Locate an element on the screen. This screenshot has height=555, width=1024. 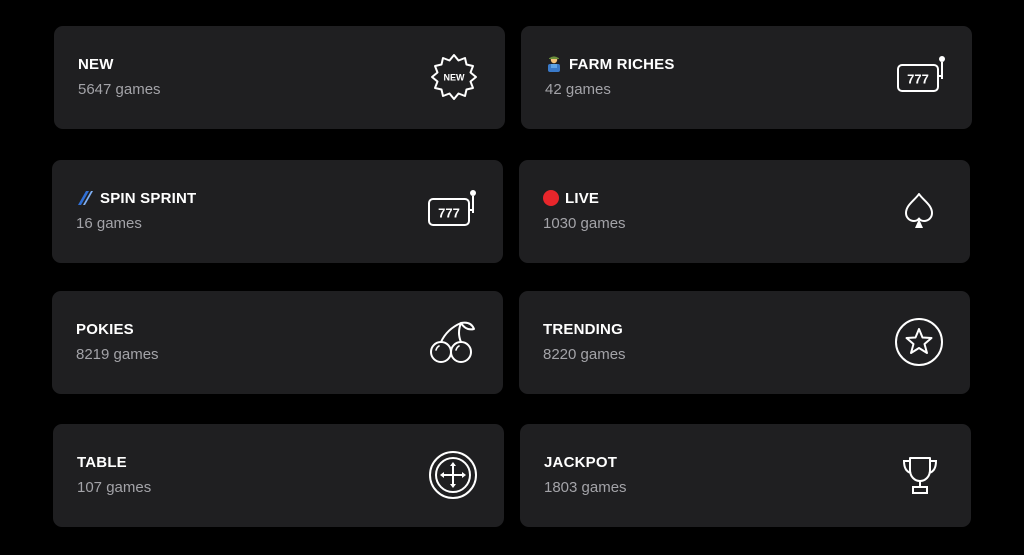
card-text: FARM RICHES 42 games is located at coordinates (610, 77).